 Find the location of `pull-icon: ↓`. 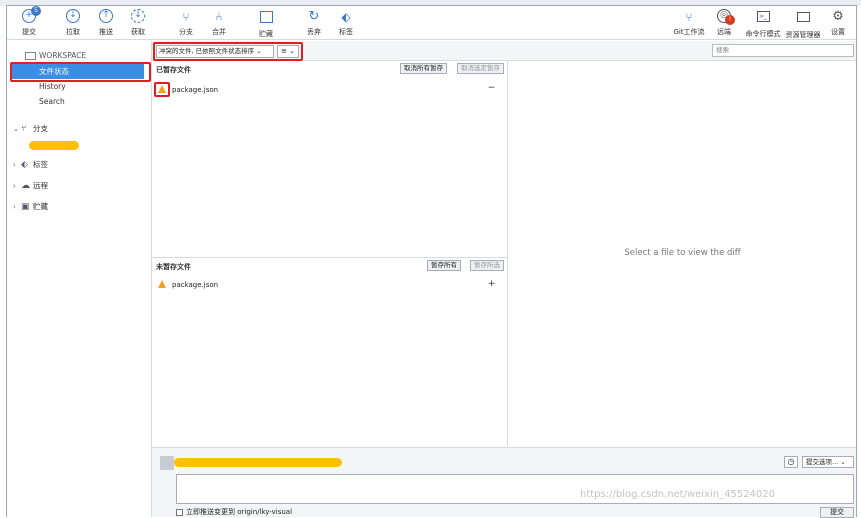

pull-icon: ↓ is located at coordinates (73, 17).